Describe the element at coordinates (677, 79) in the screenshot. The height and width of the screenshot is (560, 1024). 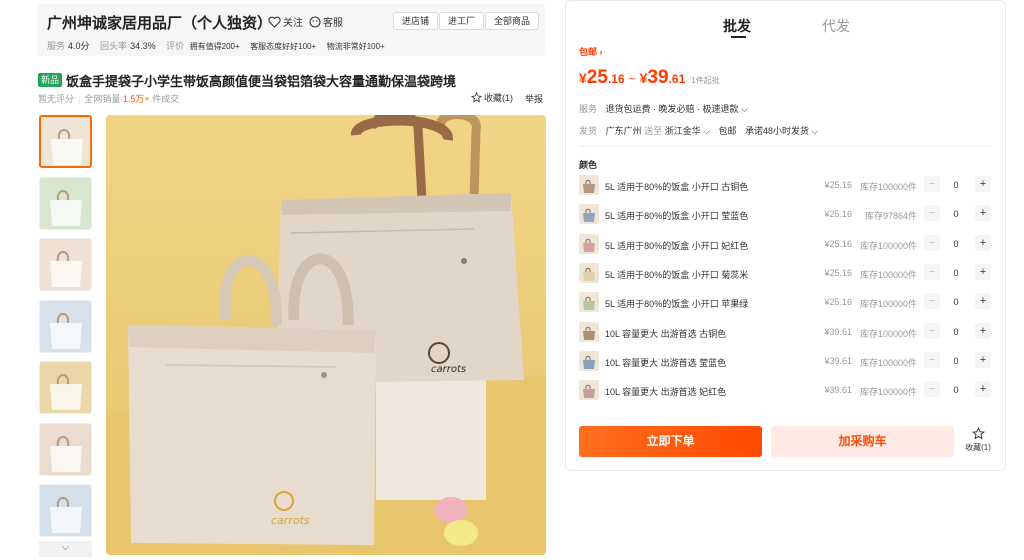
I see `price-high-dec: .61` at that location.